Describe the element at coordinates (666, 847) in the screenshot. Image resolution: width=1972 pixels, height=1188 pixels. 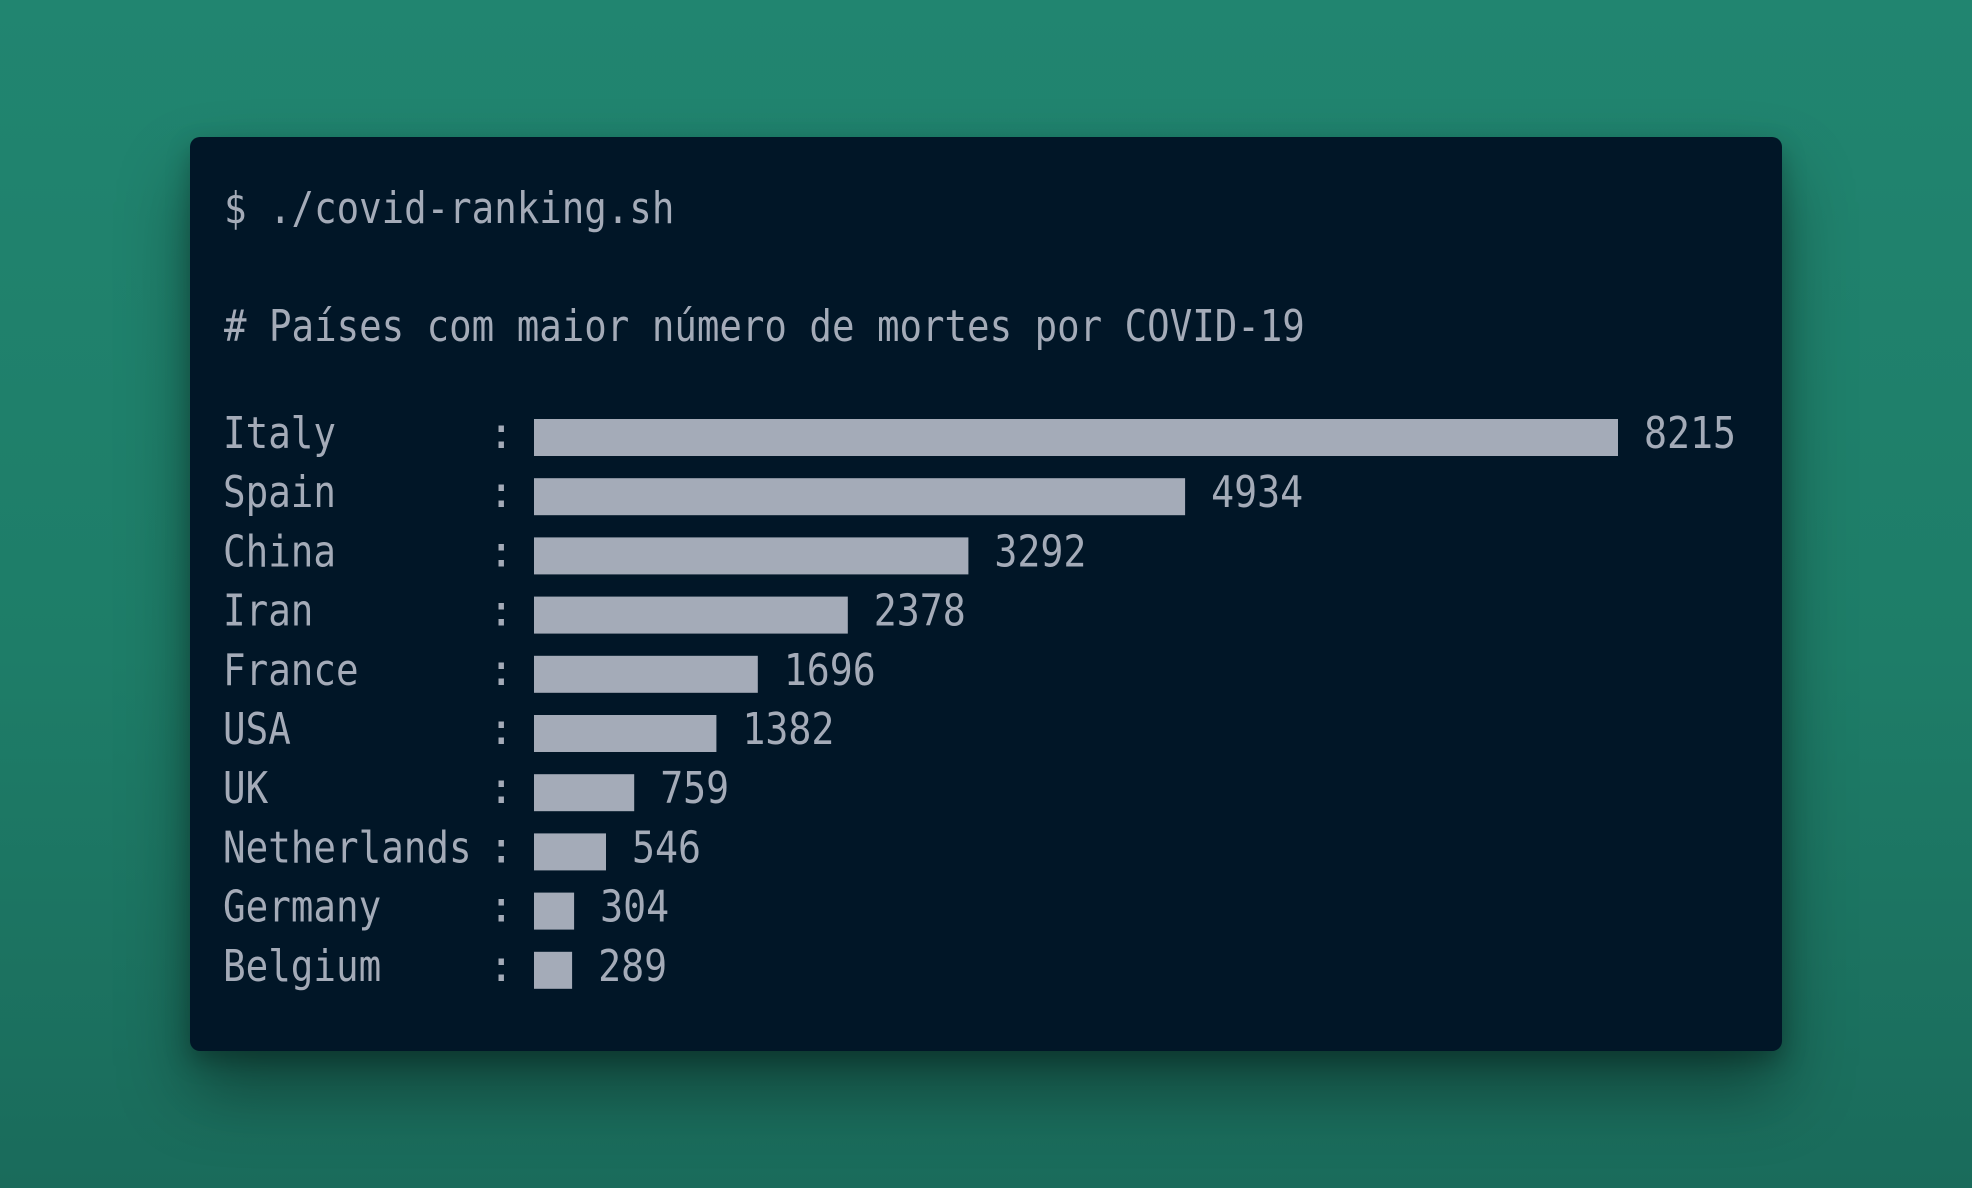
I see `value-label-netherlands: 546` at that location.